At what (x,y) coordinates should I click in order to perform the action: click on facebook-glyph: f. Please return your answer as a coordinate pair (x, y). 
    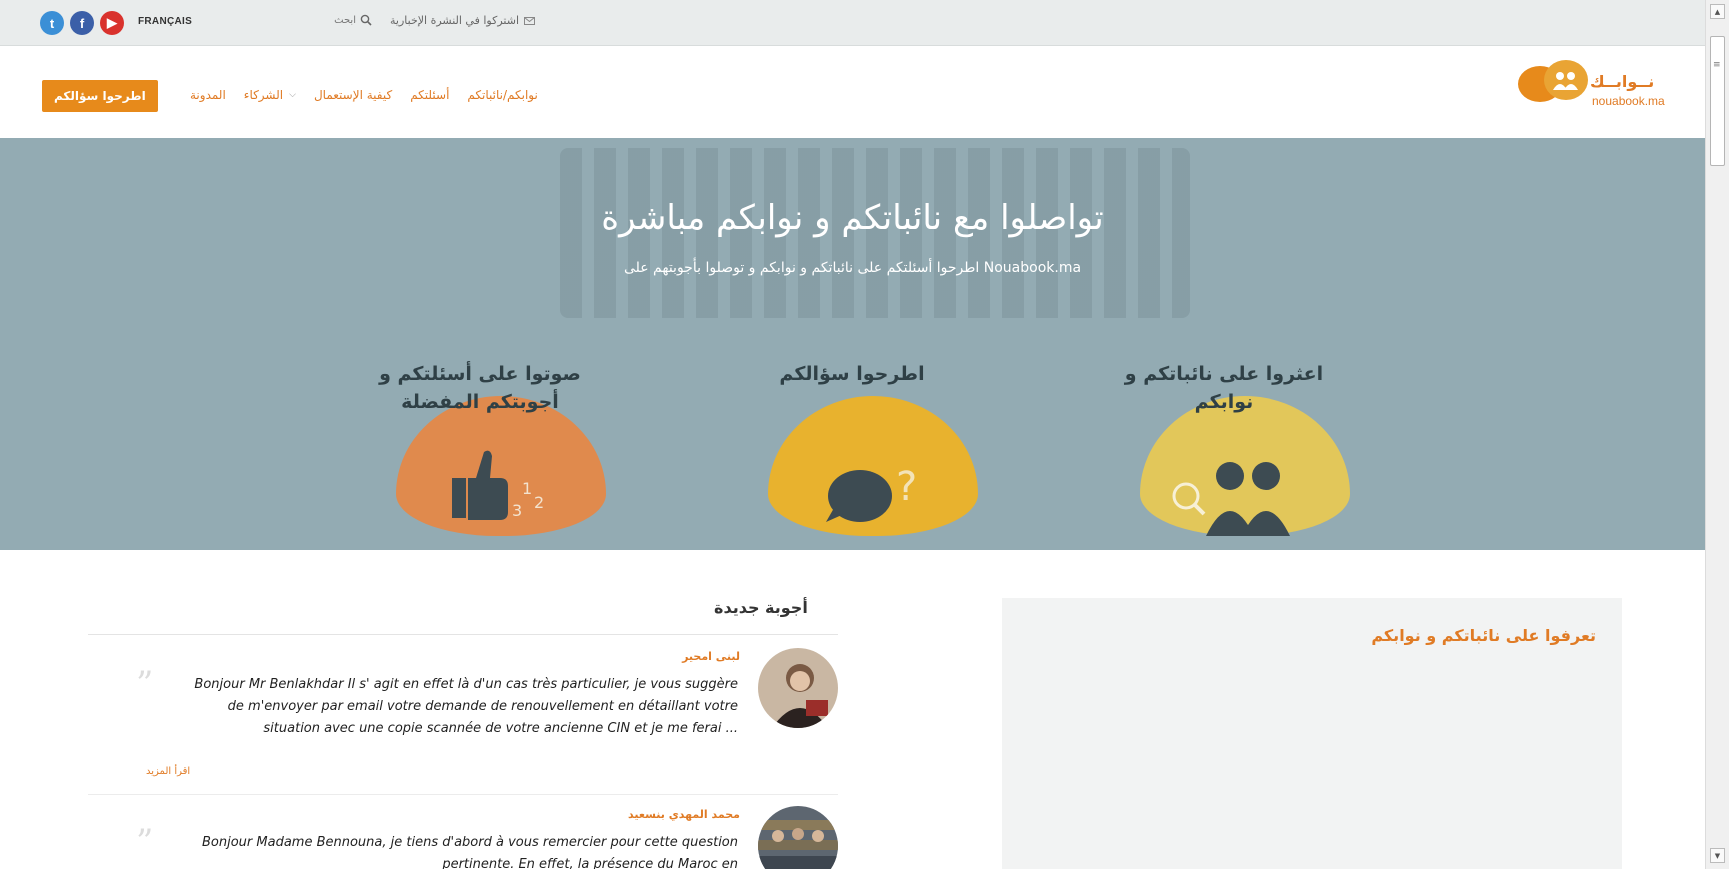
    Looking at the image, I should click on (82, 23).